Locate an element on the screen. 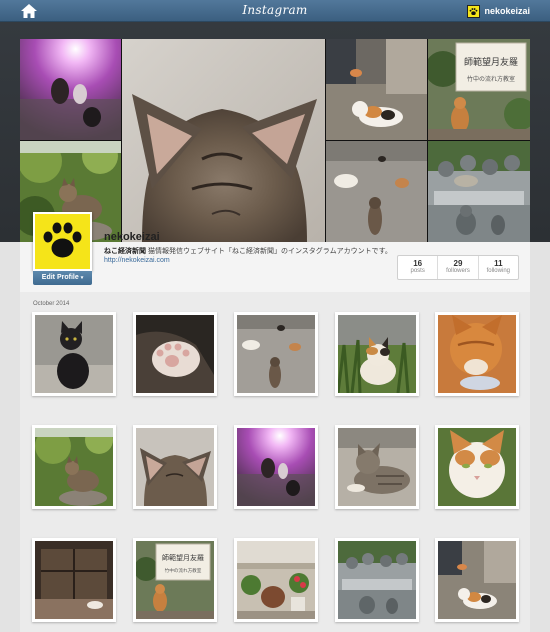  white-orange-cat-face-photo is located at coordinates (477, 467).